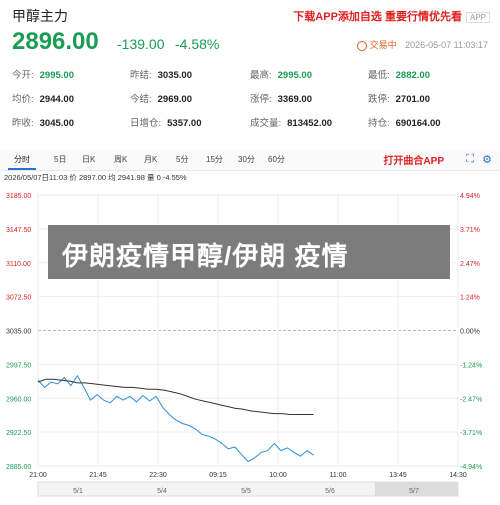 The height and width of the screenshot is (505, 500). What do you see at coordinates (18, 298) in the screenshot?
I see `y-tick-label: 3072.50` at bounding box center [18, 298].